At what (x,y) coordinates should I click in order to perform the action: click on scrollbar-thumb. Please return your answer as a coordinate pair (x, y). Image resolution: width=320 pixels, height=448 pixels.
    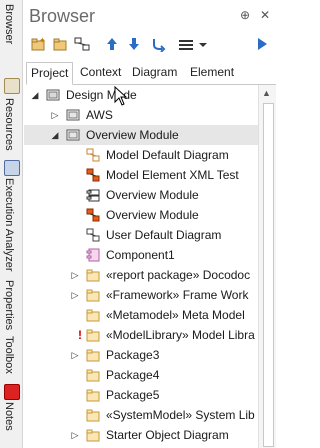
    Looking at the image, I should click on (268, 275).